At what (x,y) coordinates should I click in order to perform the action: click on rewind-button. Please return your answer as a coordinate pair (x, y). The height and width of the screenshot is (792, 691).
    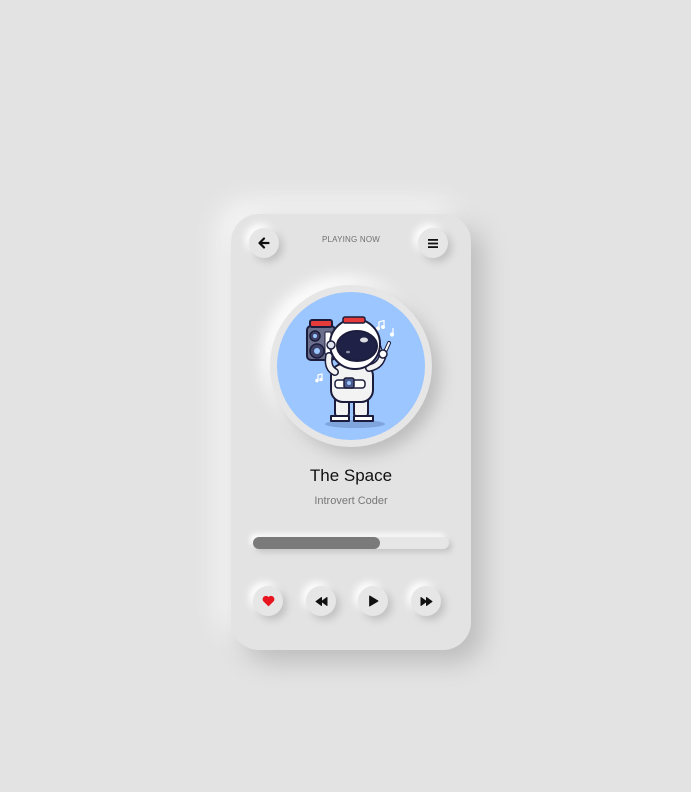
    Looking at the image, I should click on (321, 601).